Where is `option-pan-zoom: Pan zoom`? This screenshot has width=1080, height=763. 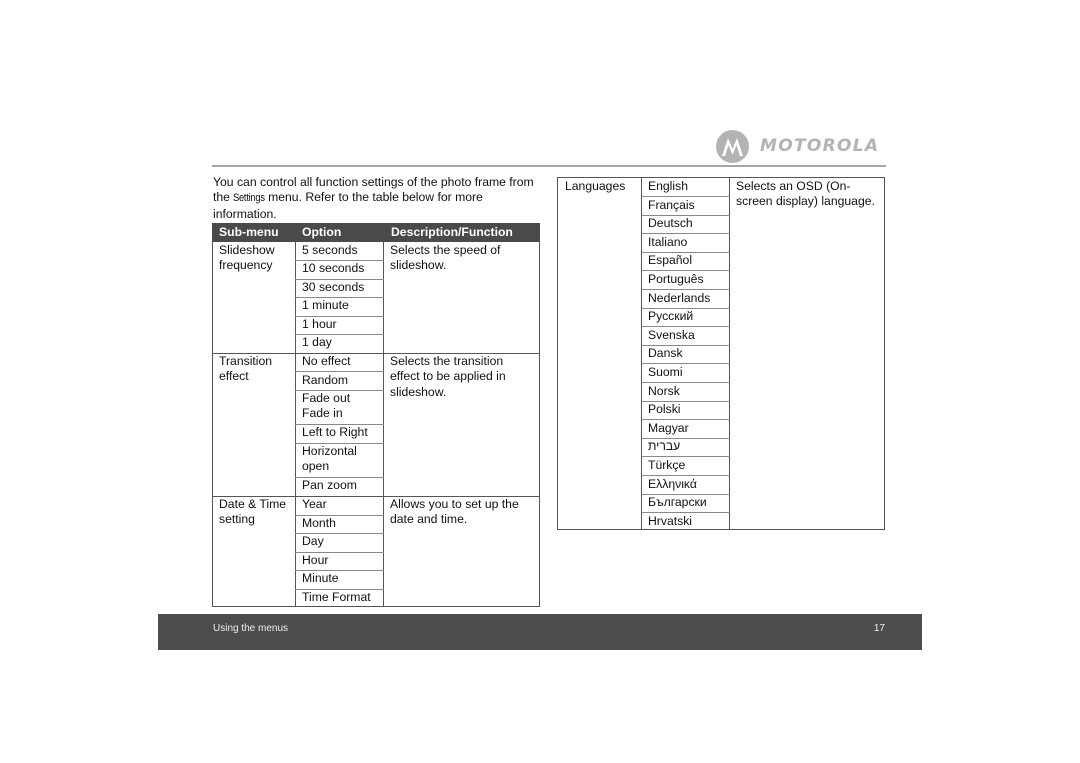 option-pan-zoom: Pan zoom is located at coordinates (329, 485).